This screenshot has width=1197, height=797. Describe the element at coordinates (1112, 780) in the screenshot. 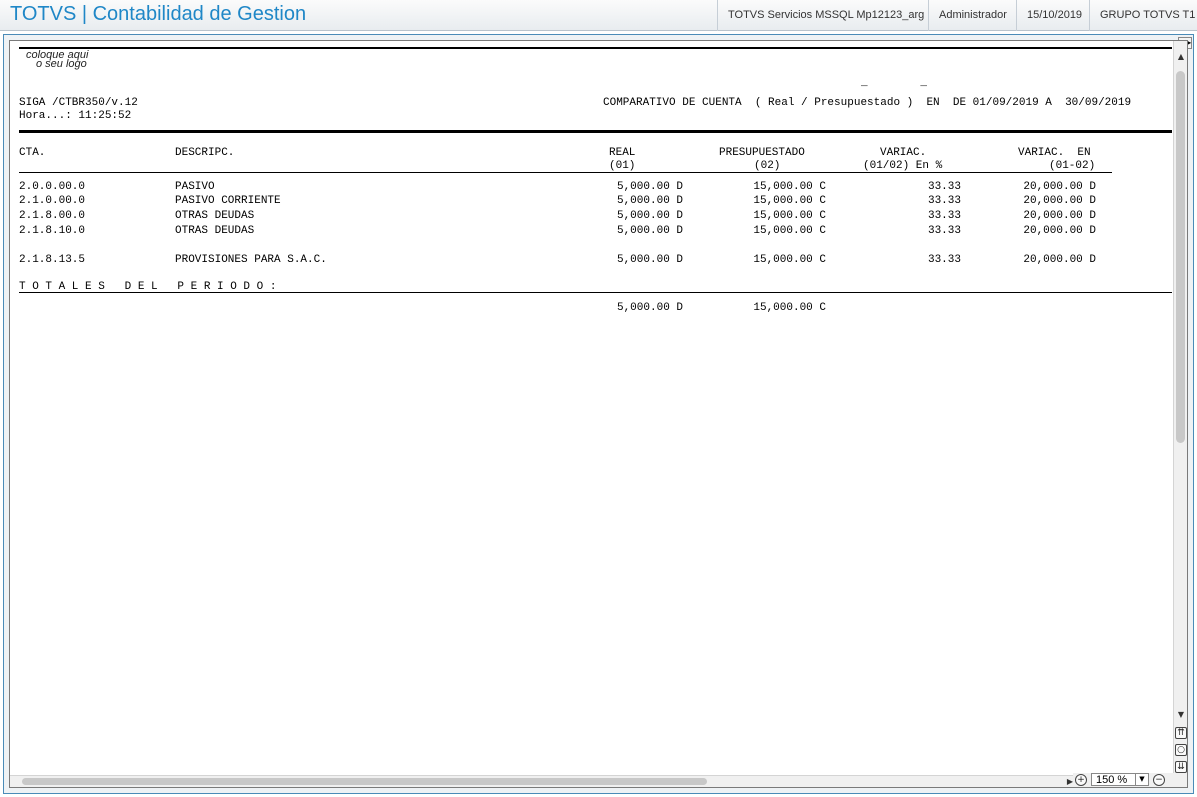

I see `zoom-value: 150 %` at that location.